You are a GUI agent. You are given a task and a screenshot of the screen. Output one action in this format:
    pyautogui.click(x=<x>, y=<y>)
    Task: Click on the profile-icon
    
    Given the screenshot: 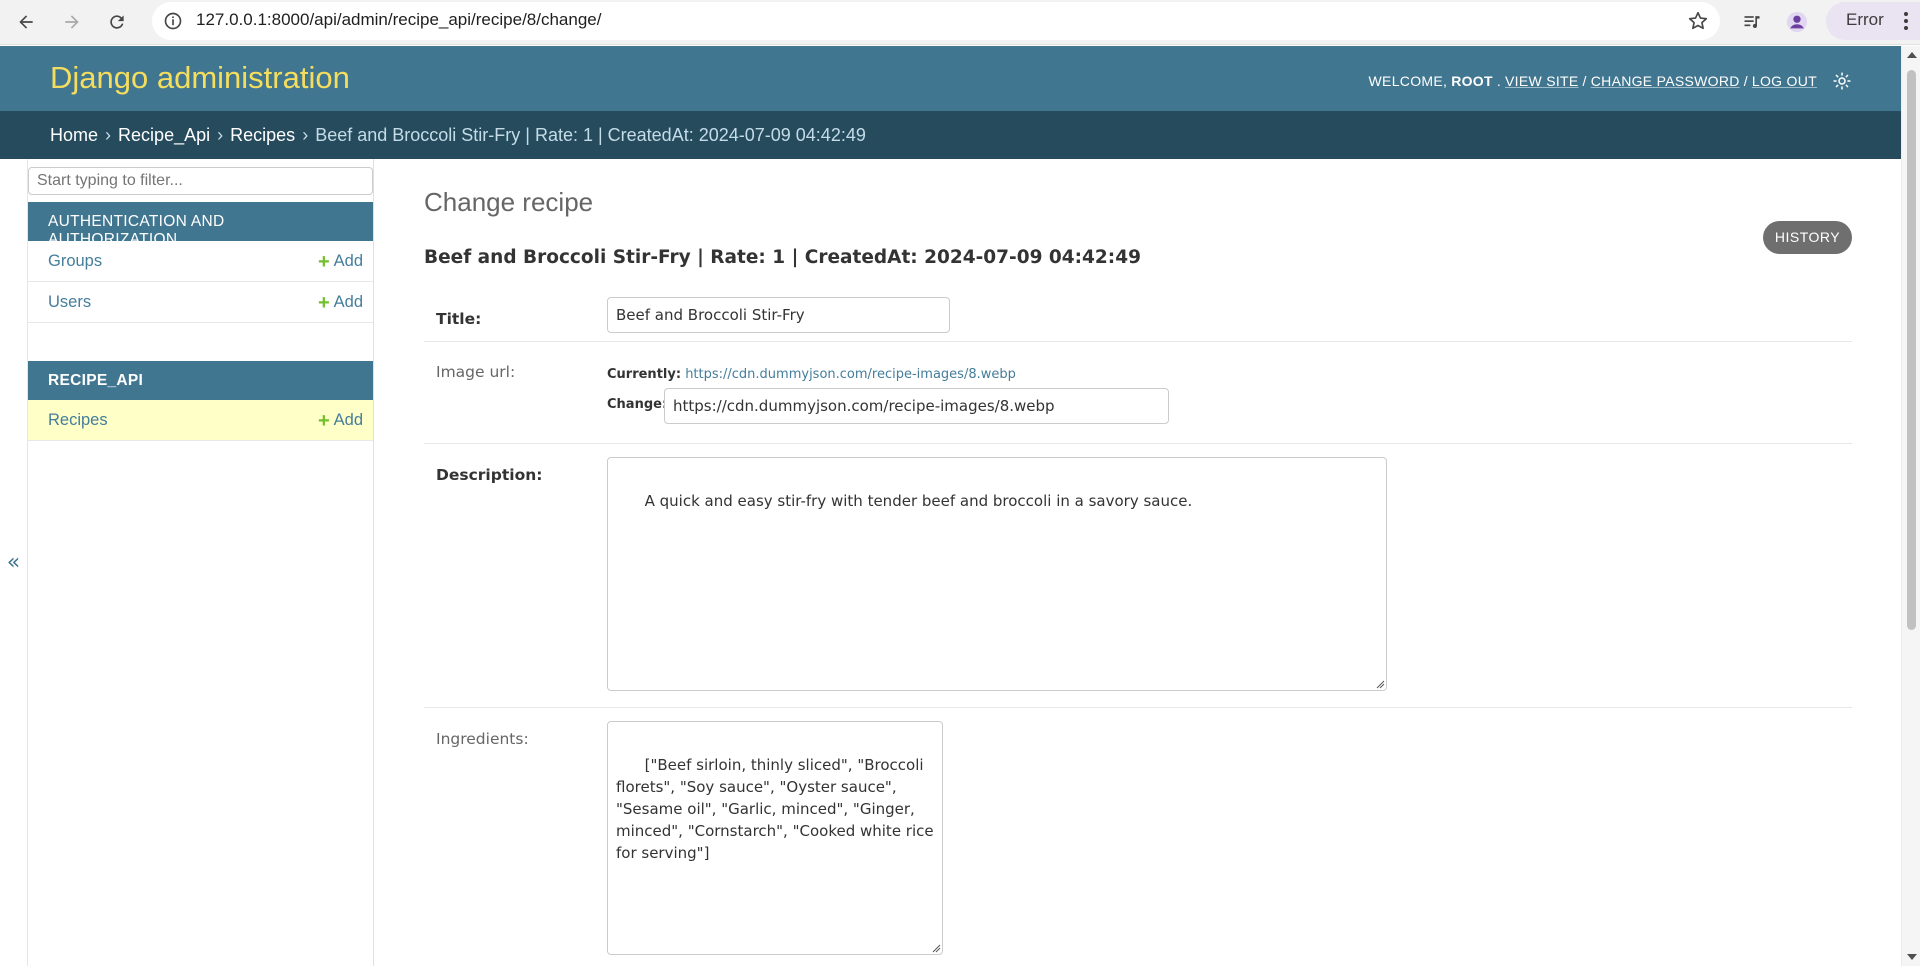 What is the action you would take?
    pyautogui.click(x=1797, y=22)
    